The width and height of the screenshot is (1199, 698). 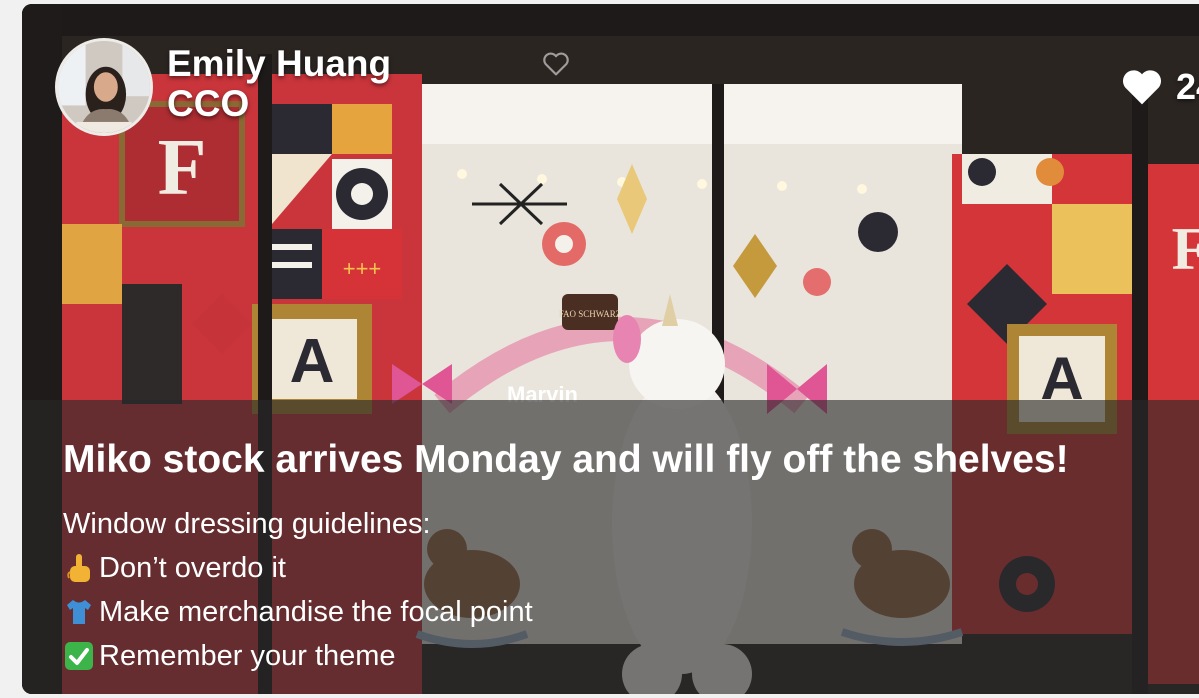 I want to click on scene-sign: FAO SCHWARZ, so click(x=590, y=314).